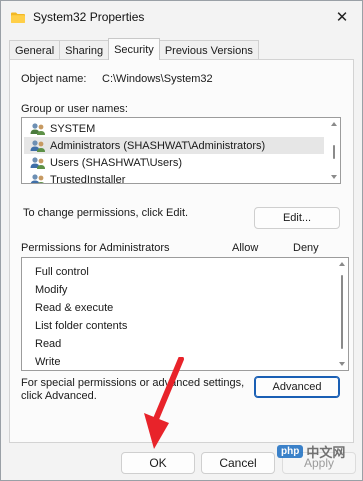  Describe the element at coordinates (297, 387) in the screenshot. I see `advanced-button: Advanced` at that location.